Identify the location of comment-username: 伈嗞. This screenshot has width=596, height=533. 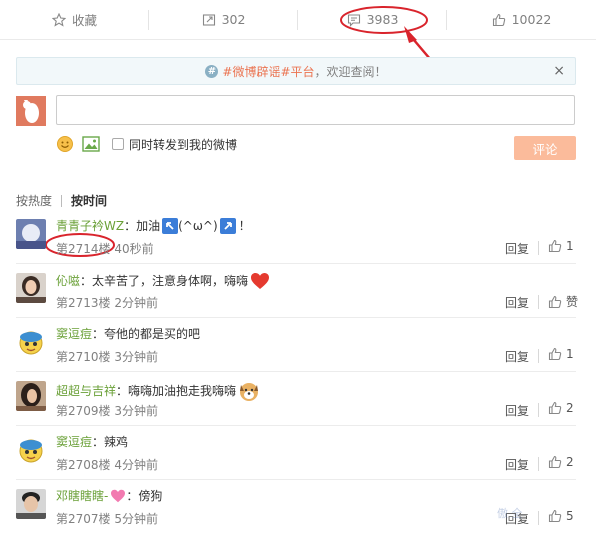
(68, 281).